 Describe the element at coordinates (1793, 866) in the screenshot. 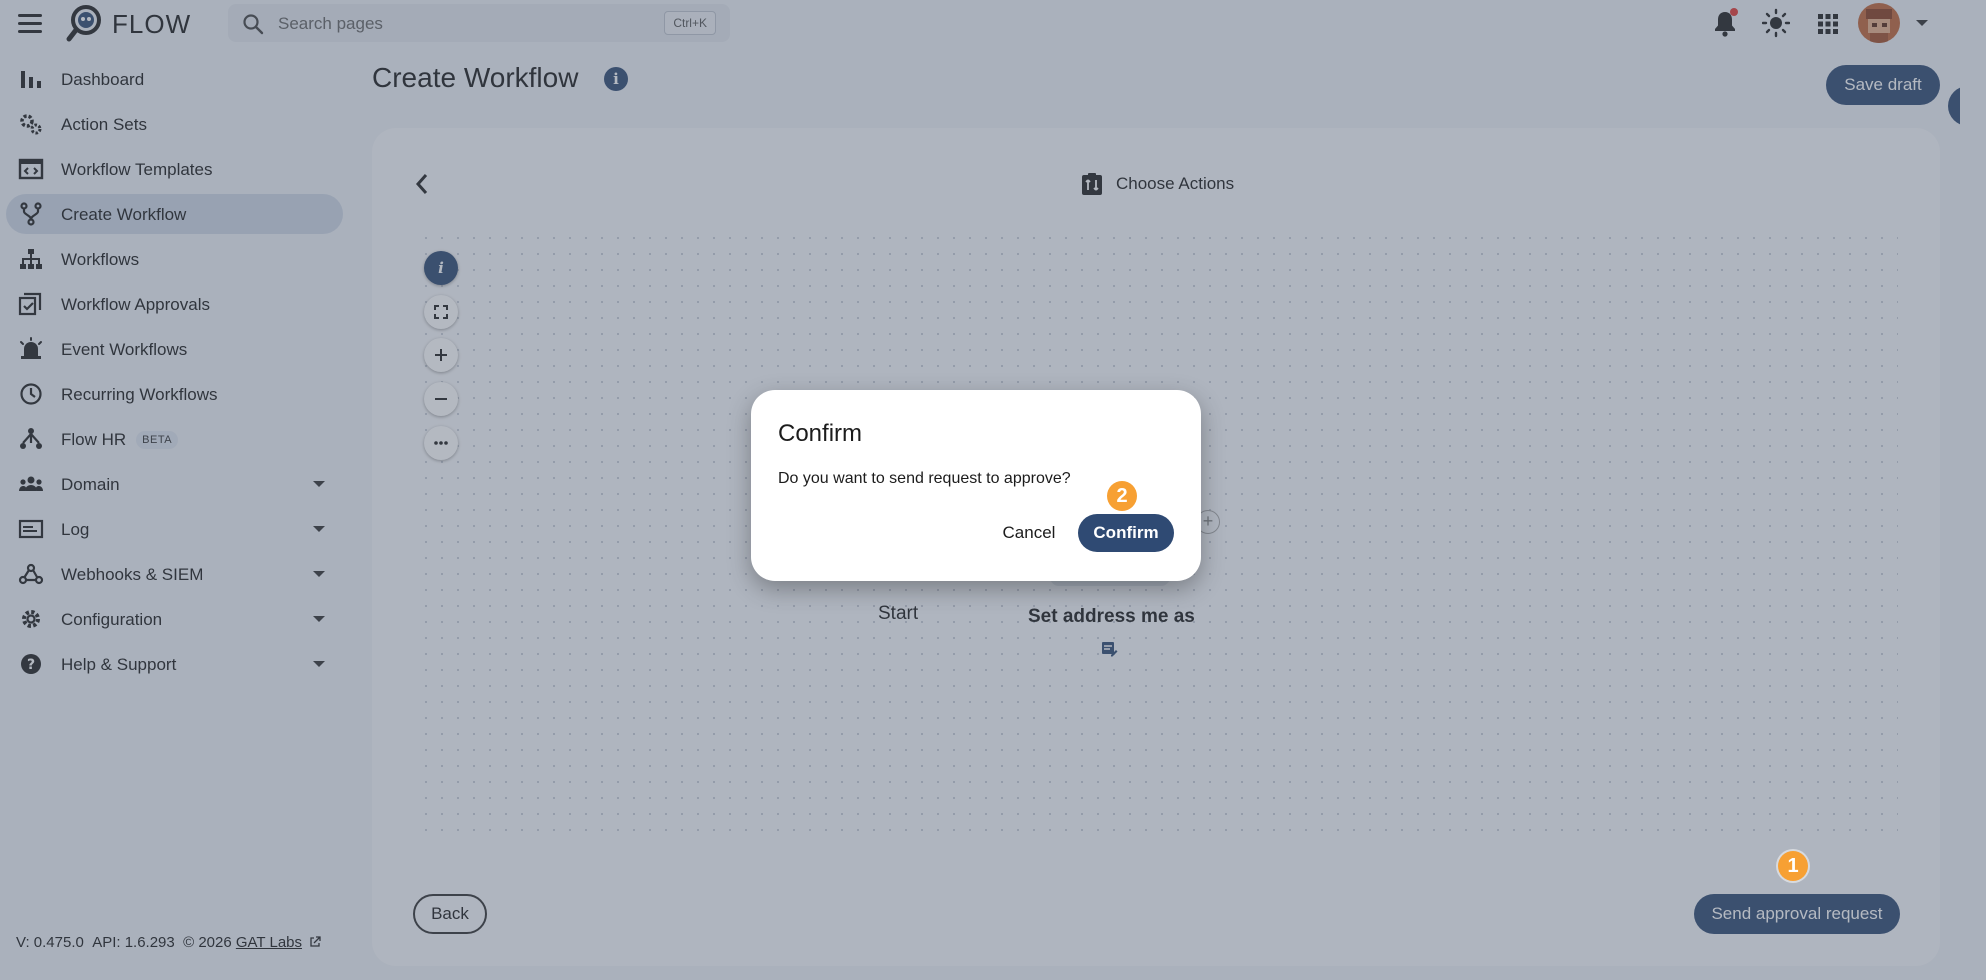

I see `step-badge-1: 1` at that location.